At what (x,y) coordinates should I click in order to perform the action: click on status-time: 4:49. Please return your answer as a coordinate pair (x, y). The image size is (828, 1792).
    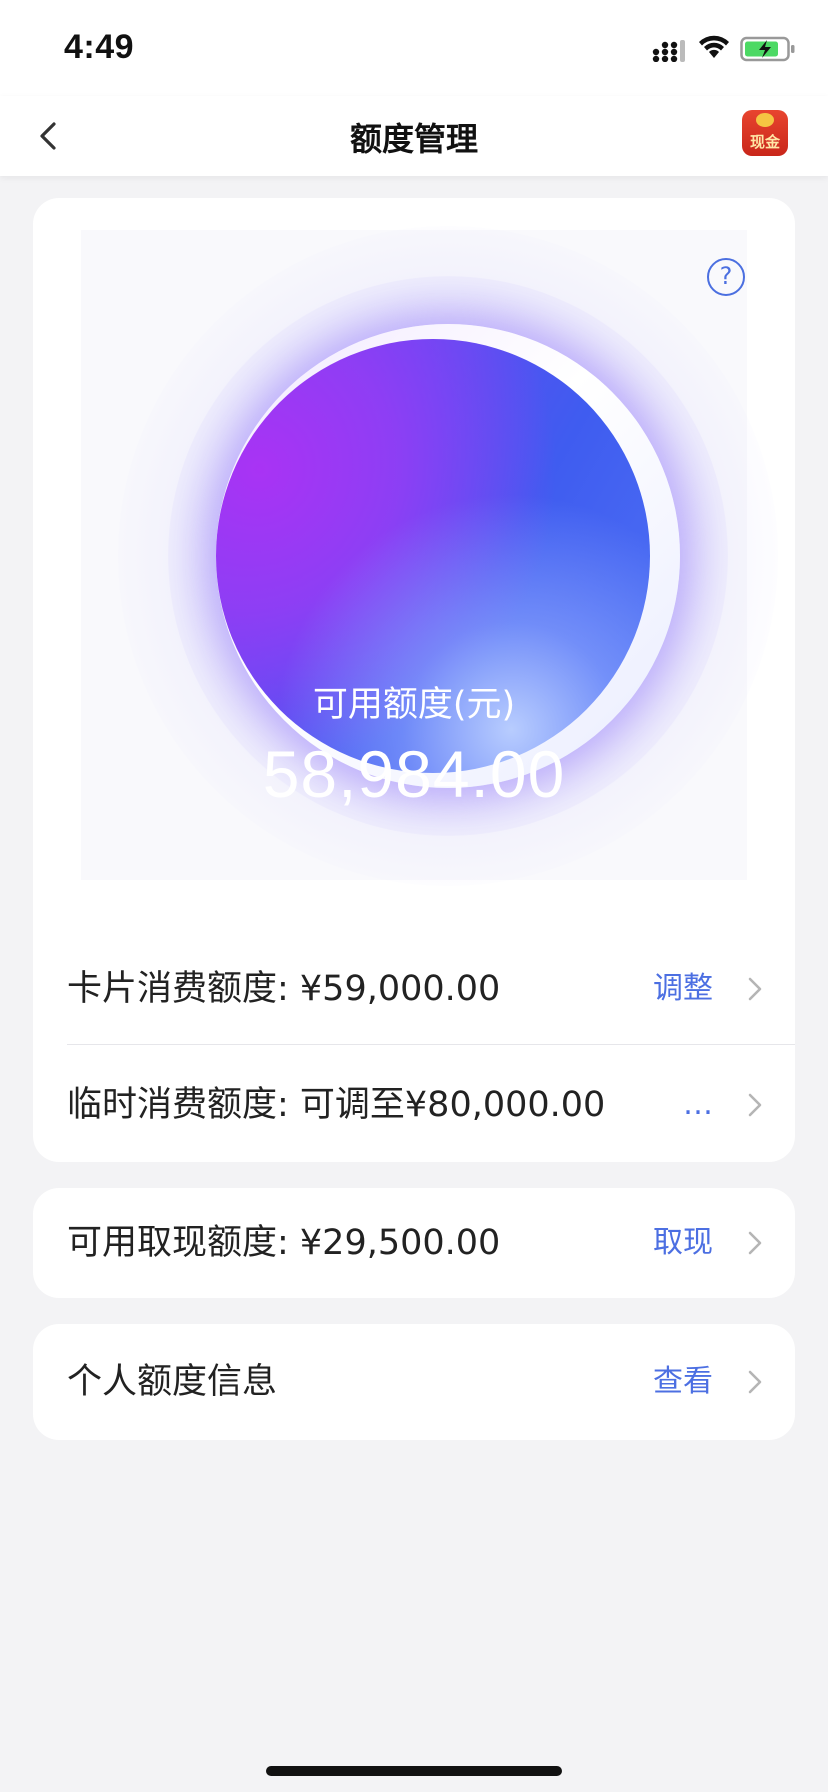
    Looking at the image, I should click on (99, 47).